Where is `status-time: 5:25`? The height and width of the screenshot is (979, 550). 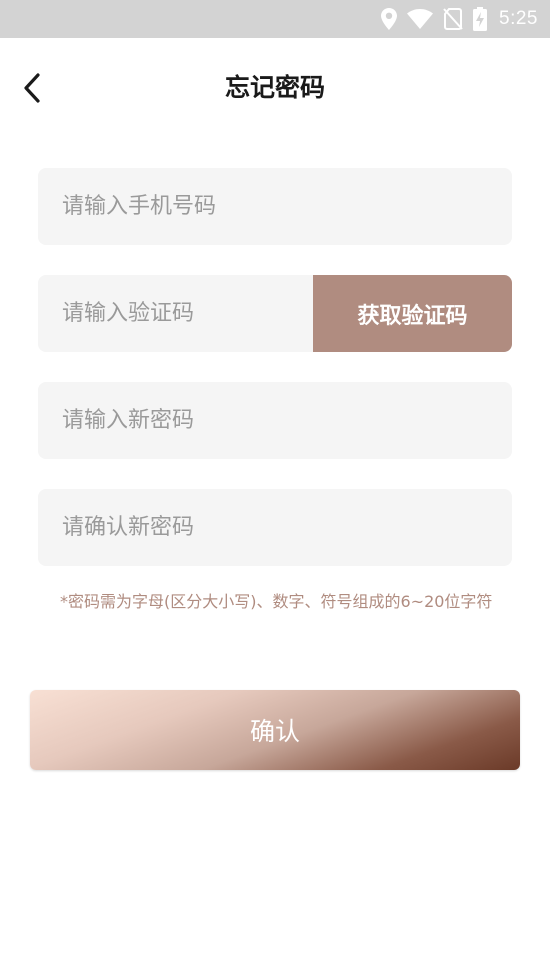 status-time: 5:25 is located at coordinates (518, 18).